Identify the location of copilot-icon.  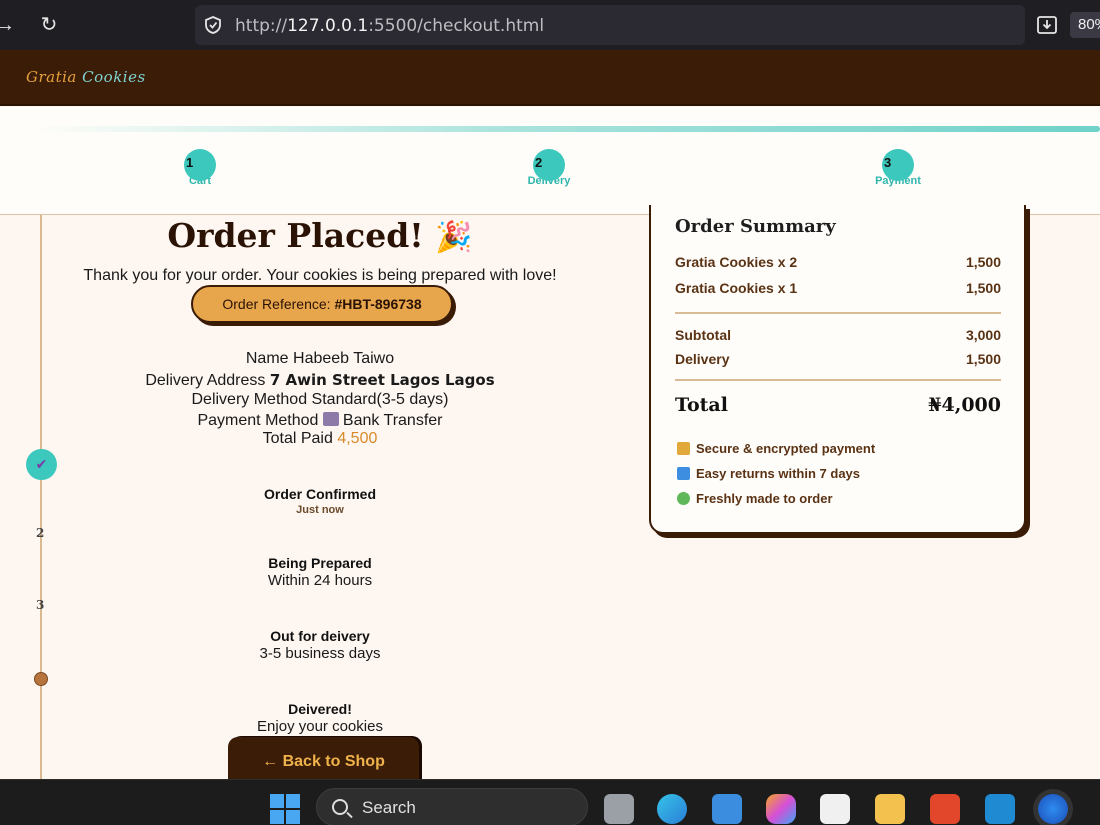
(781, 809).